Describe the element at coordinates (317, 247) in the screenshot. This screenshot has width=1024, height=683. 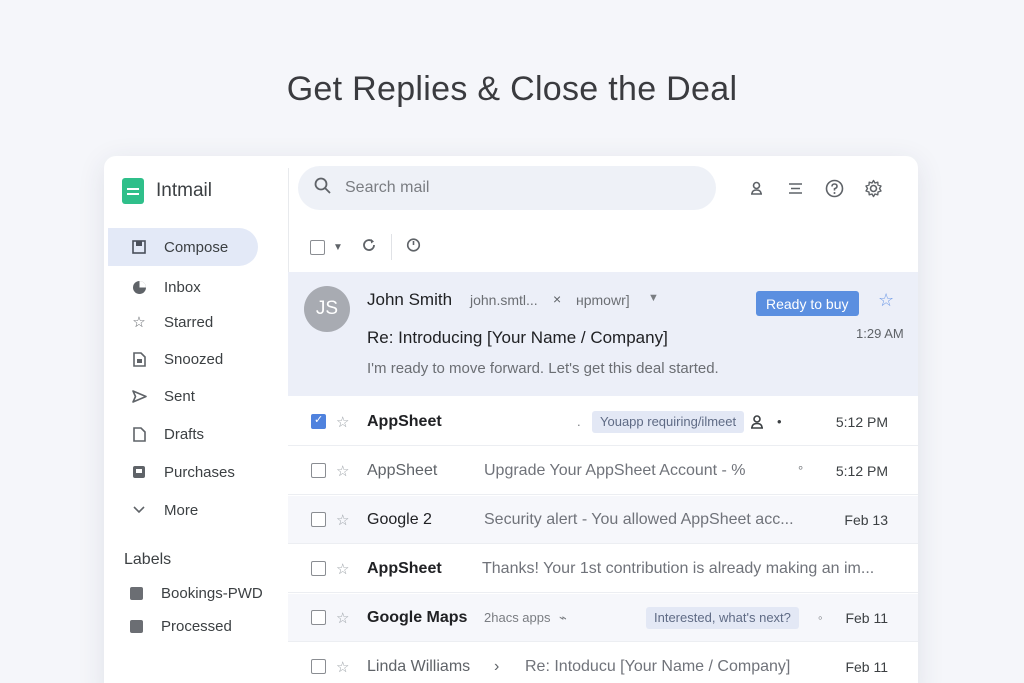
I see `select-all-checkbox` at that location.